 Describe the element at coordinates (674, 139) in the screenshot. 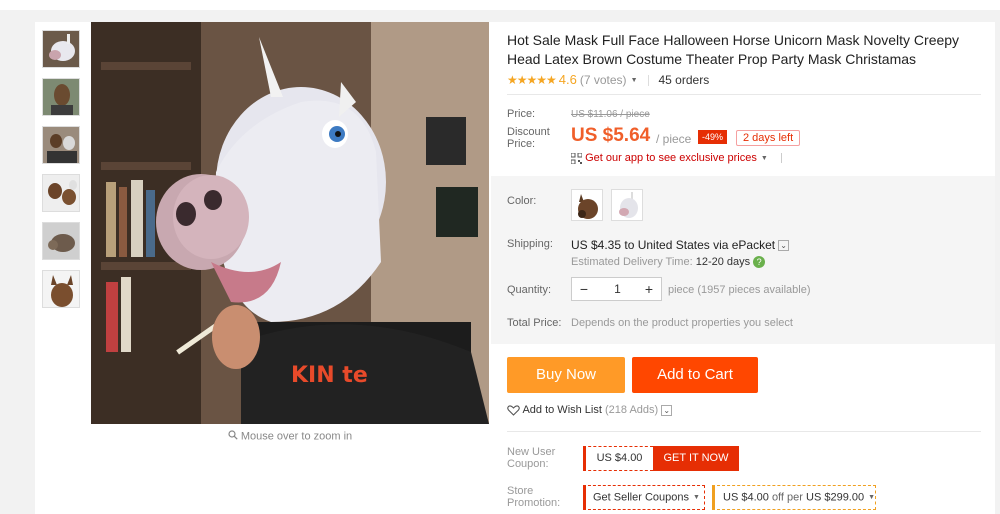

I see `price-unit: / piece` at that location.